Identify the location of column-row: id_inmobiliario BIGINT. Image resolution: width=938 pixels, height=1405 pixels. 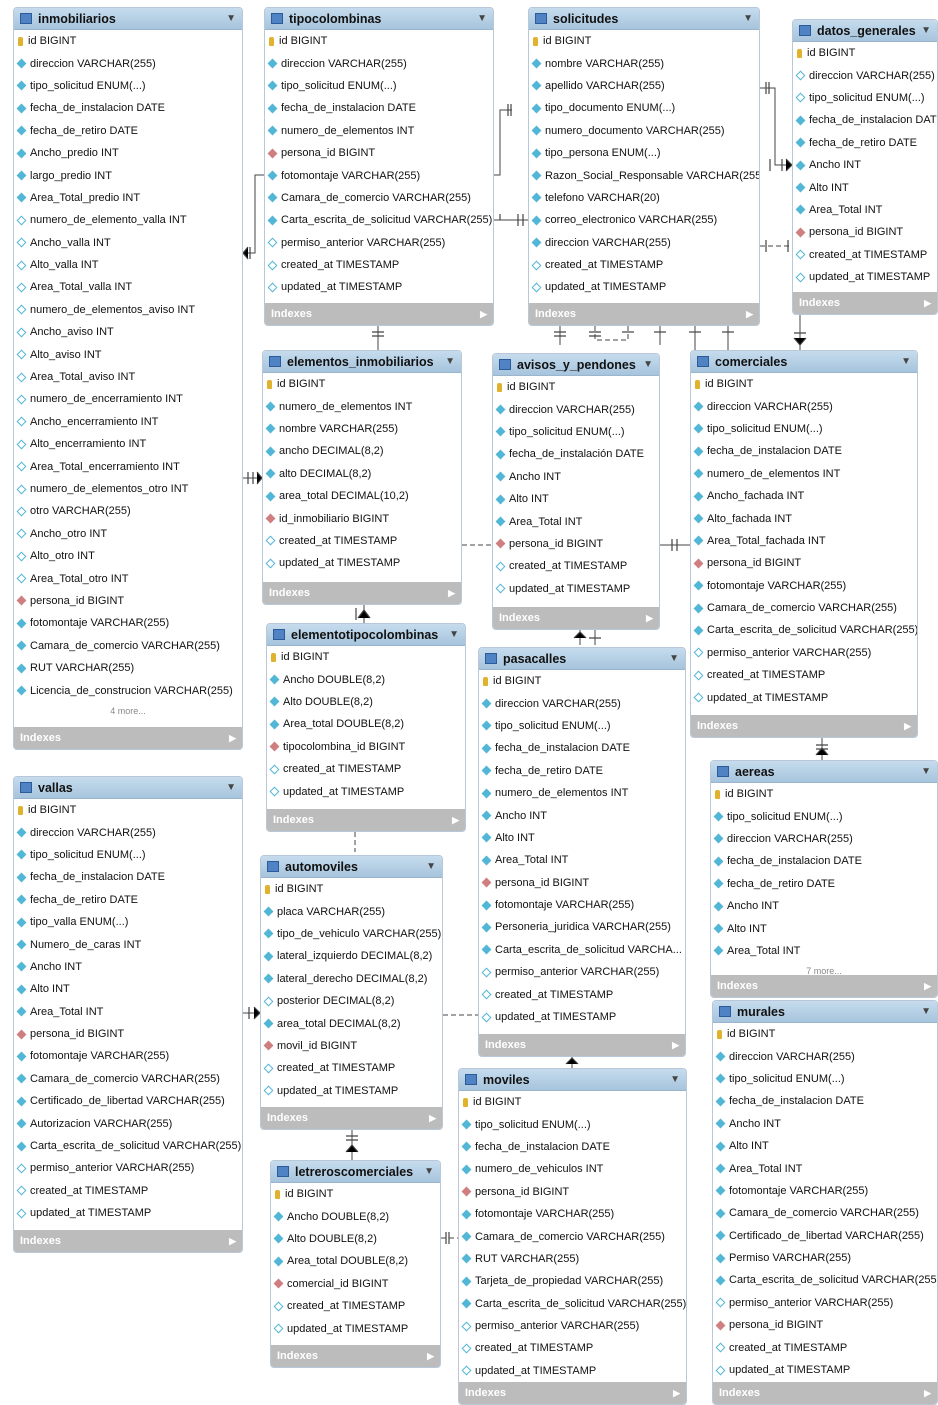
(362, 518).